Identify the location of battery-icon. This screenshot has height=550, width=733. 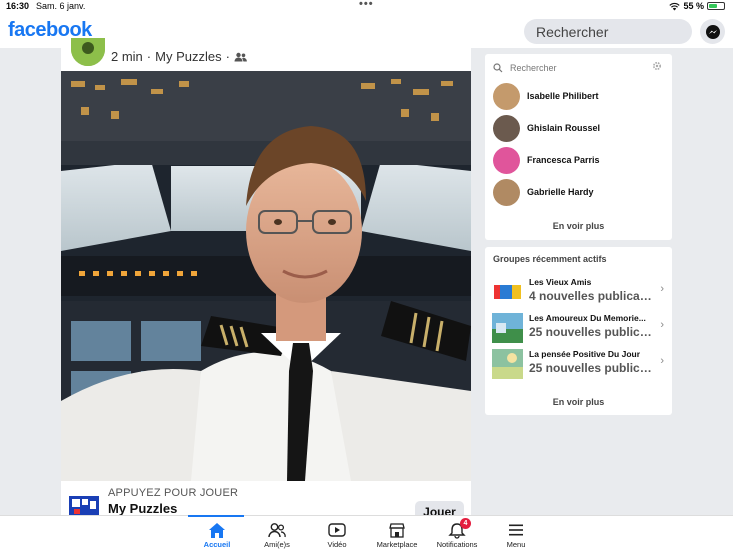
(716, 6).